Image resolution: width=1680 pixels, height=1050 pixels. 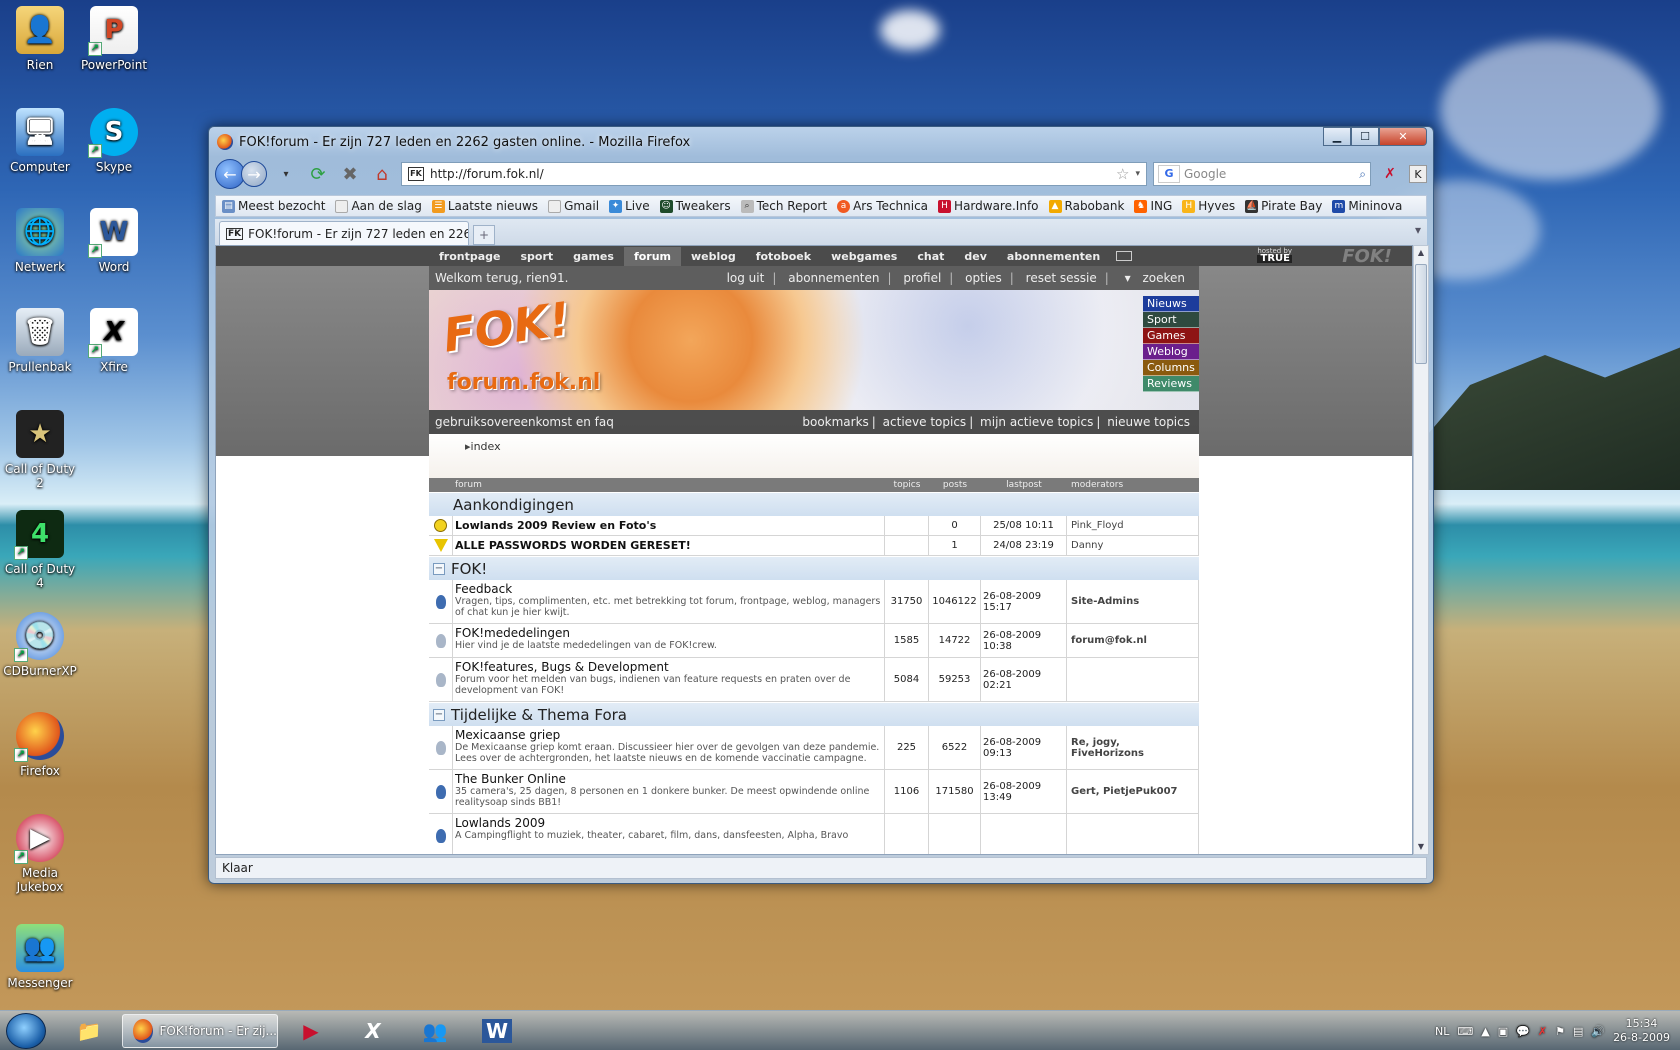 What do you see at coordinates (713, 256) in the screenshot?
I see `nav-weblog: weblog` at bounding box center [713, 256].